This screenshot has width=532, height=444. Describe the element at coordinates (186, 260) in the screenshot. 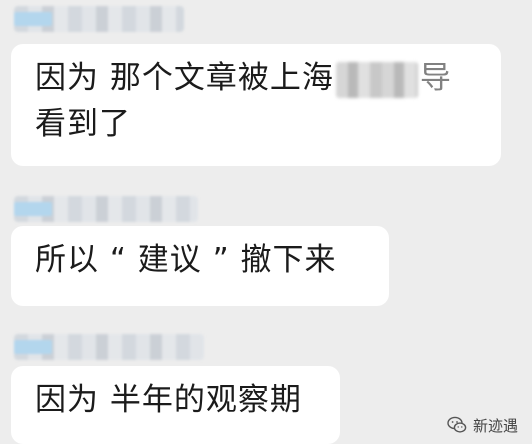

I see `message-text: 所以 “ 建议 ” 撤下来` at that location.